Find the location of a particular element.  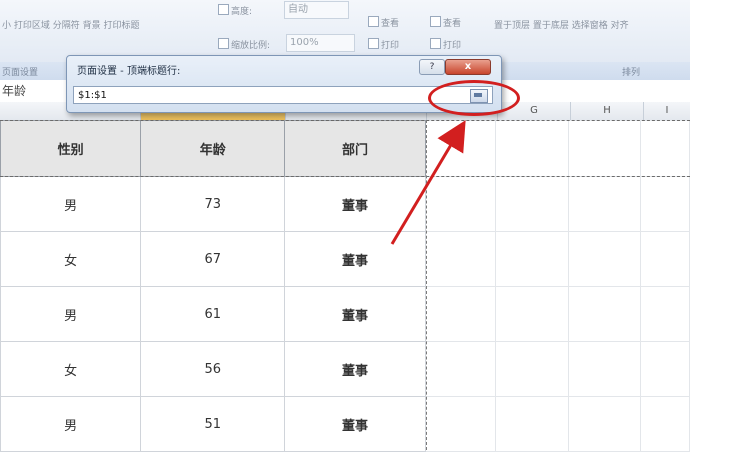

annotation-arrow-line is located at coordinates (428, 182).